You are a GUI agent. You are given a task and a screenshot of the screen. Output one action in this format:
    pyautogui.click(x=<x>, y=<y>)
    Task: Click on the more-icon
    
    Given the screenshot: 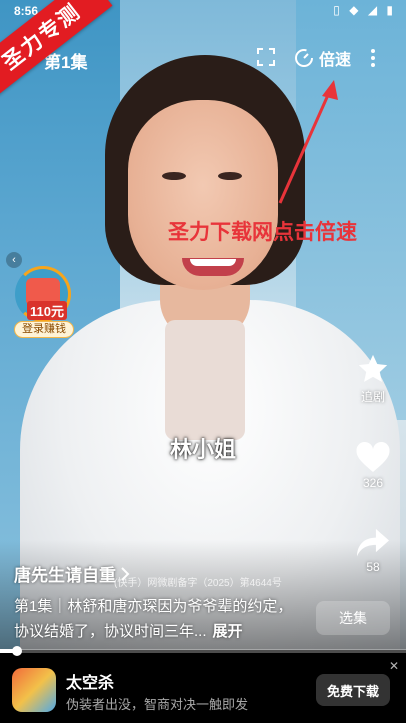 What is the action you would take?
    pyautogui.click(x=373, y=58)
    